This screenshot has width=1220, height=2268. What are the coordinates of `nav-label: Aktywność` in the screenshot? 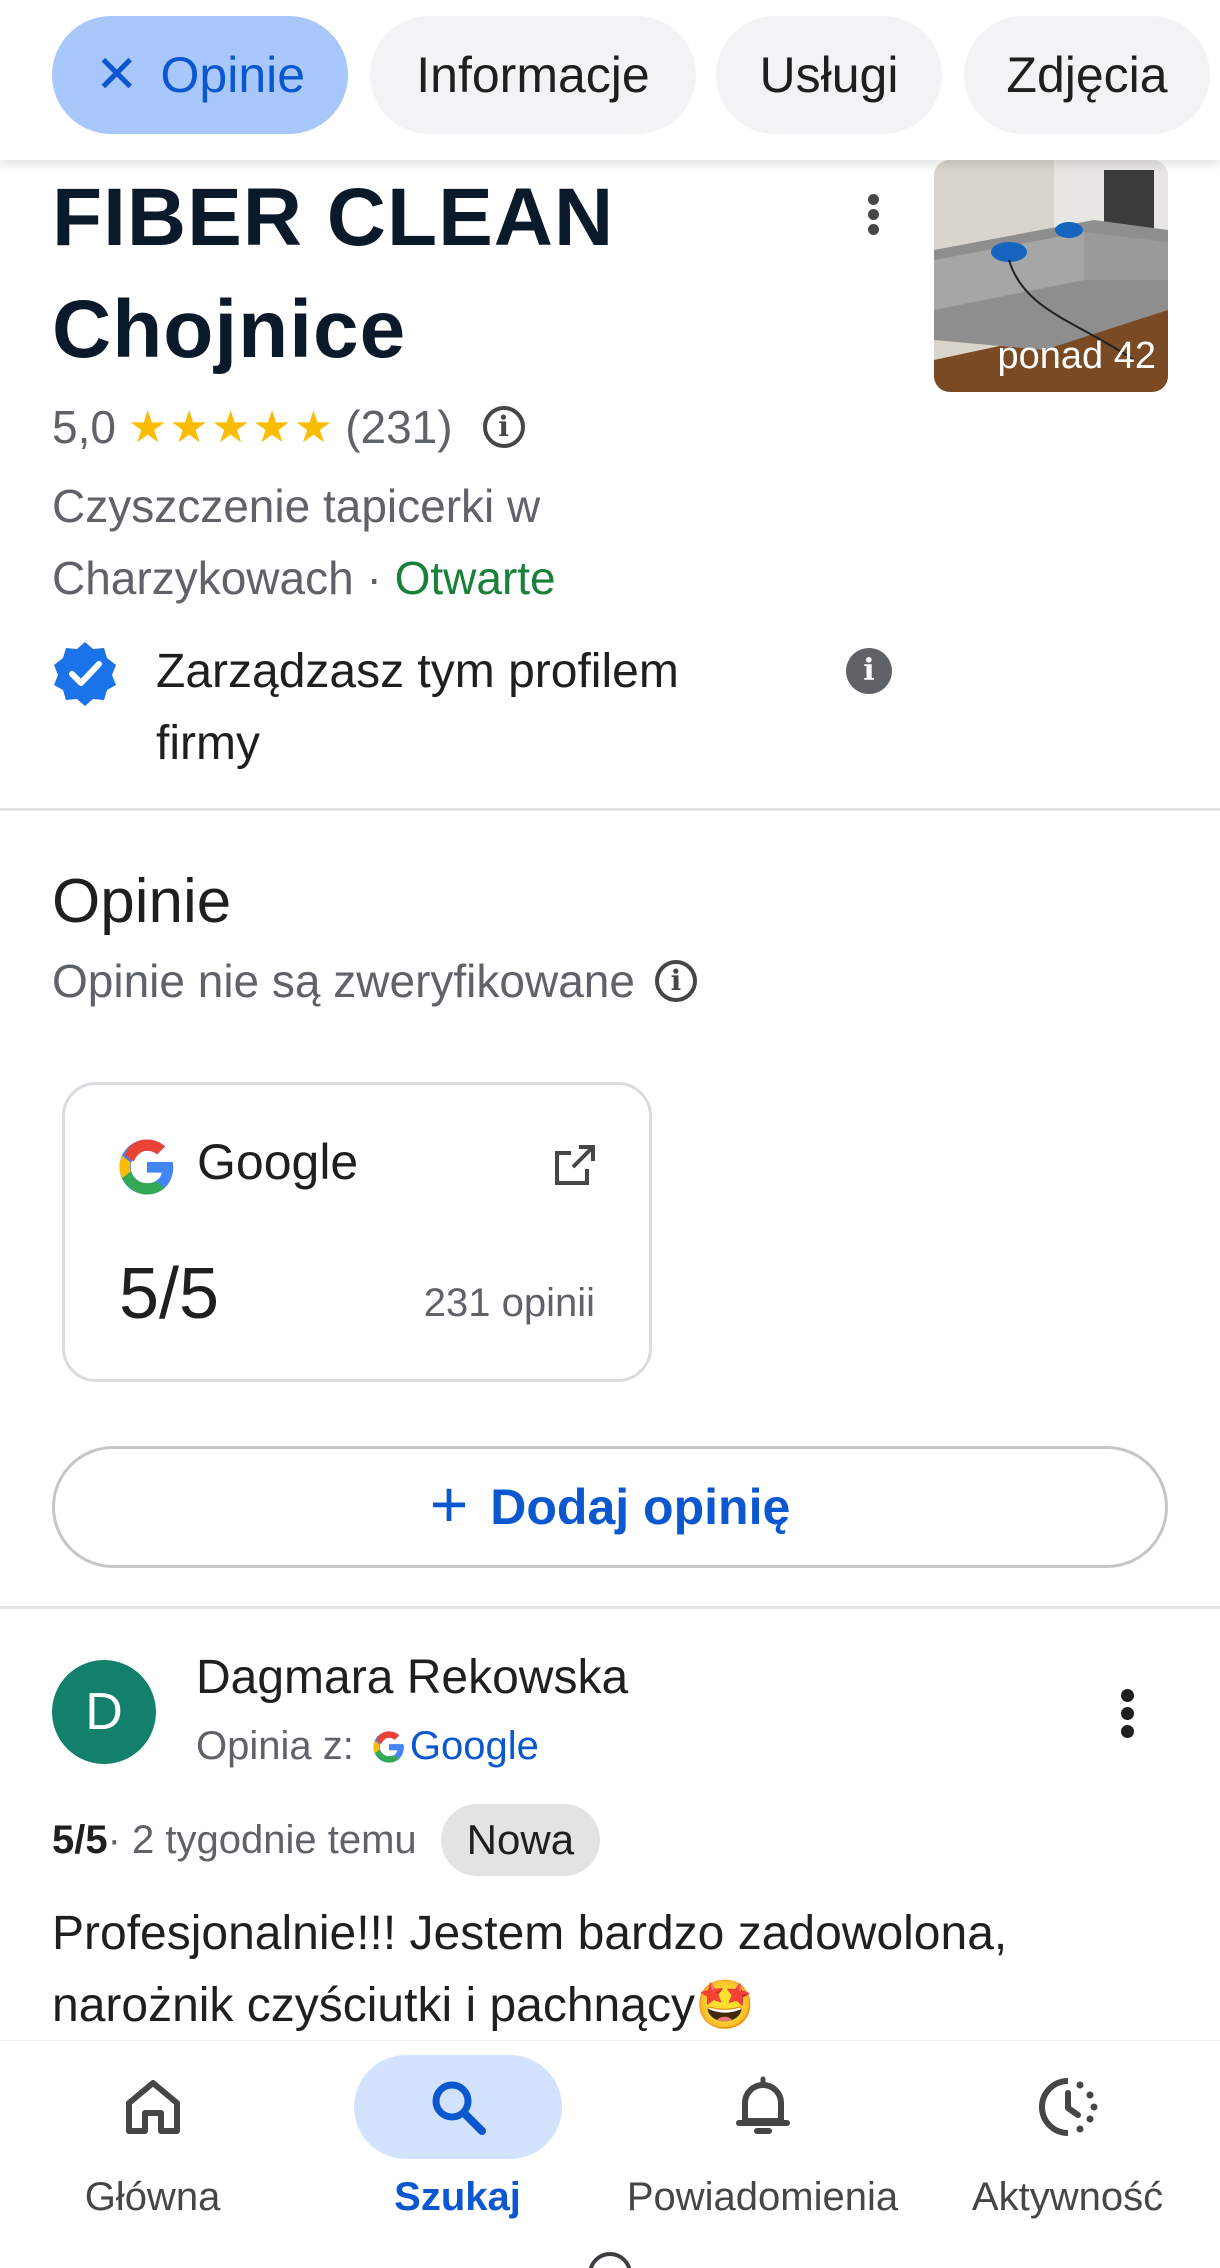 It's located at (1067, 2197).